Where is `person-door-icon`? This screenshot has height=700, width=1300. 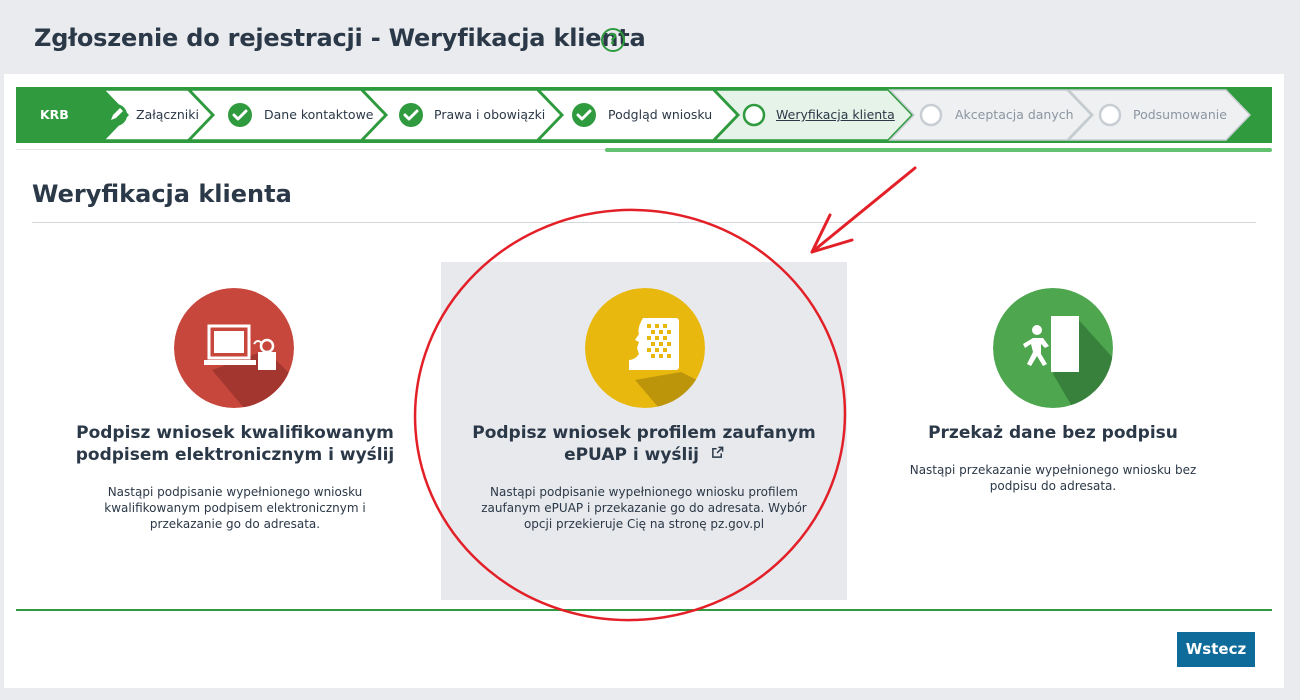 person-door-icon is located at coordinates (1053, 348).